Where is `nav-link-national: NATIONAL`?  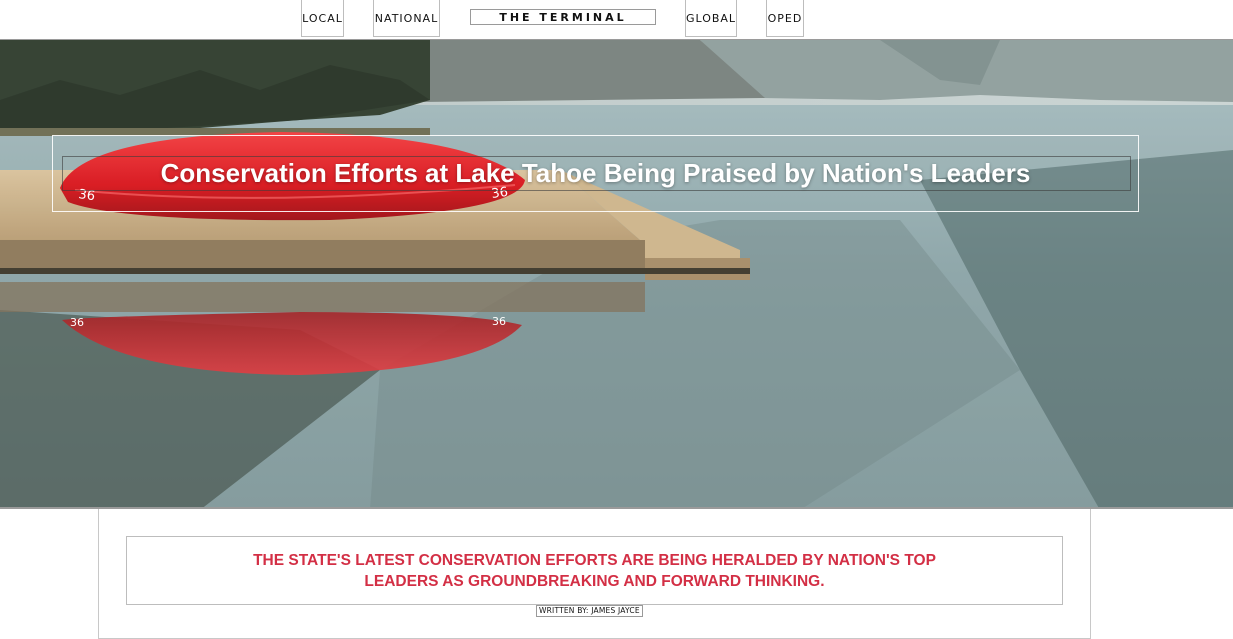
nav-link-national: NATIONAL is located at coordinates (406, 18).